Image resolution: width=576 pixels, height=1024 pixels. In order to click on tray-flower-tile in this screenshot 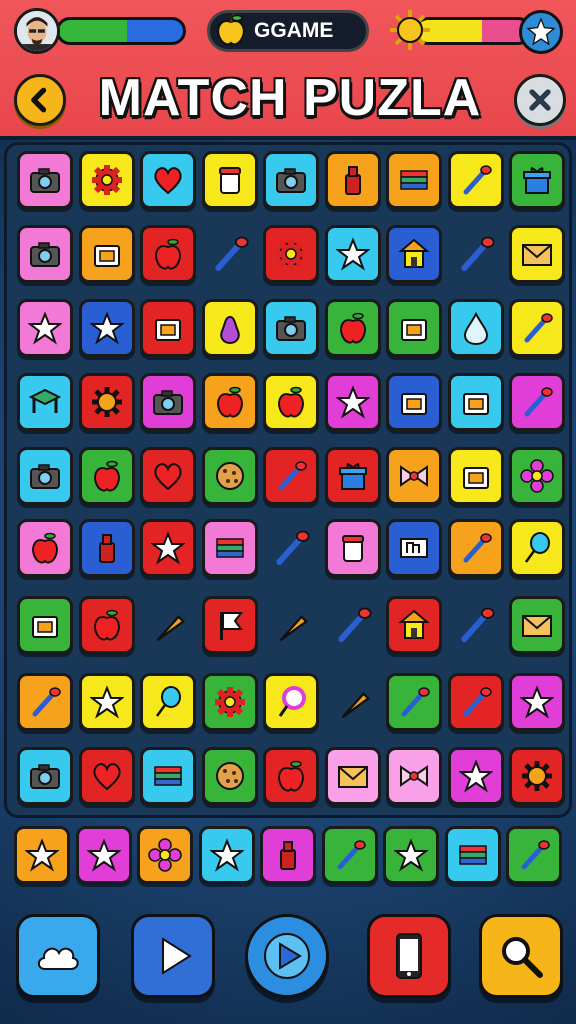, I will do `click(165, 855)`.